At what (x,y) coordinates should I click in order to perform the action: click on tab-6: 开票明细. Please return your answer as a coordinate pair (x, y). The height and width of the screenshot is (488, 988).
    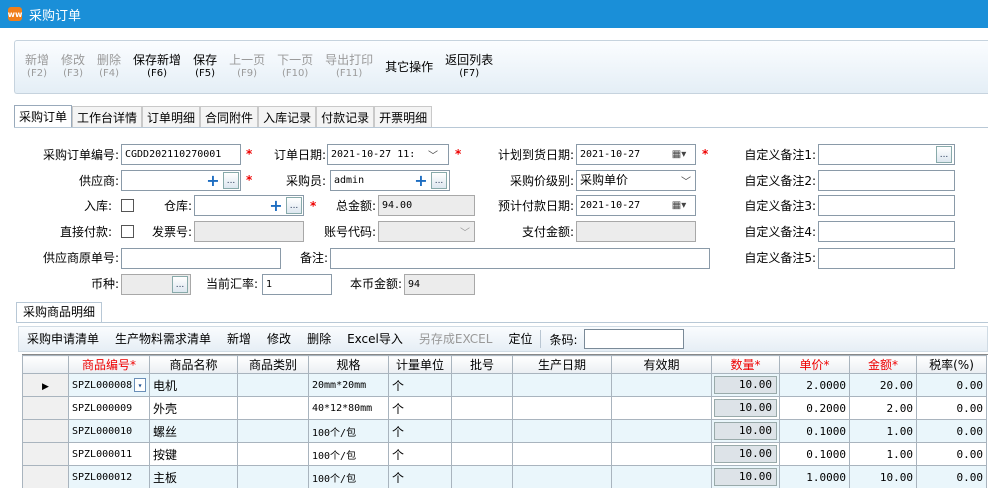
    Looking at the image, I should click on (403, 116).